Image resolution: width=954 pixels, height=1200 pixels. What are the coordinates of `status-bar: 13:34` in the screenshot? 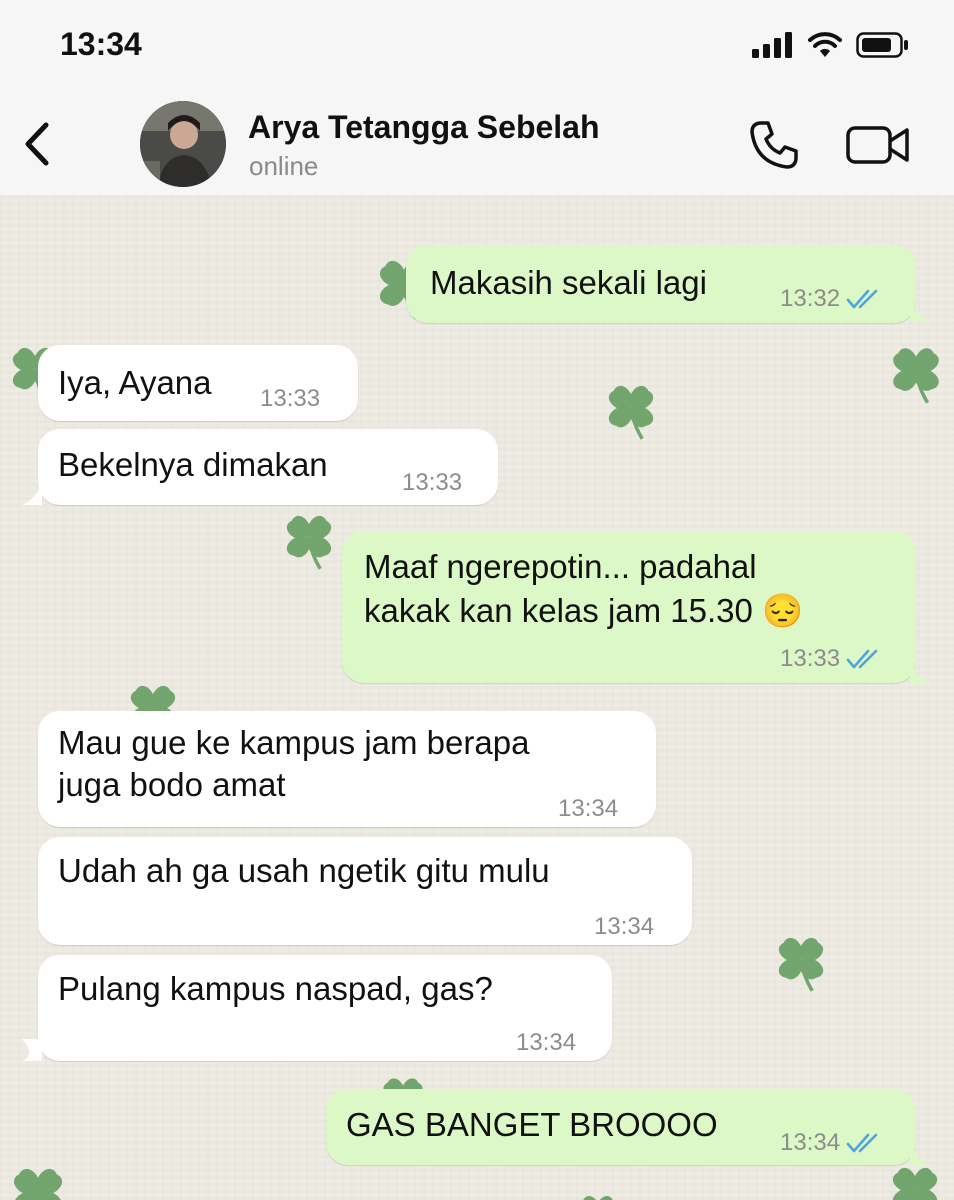 It's located at (477, 47).